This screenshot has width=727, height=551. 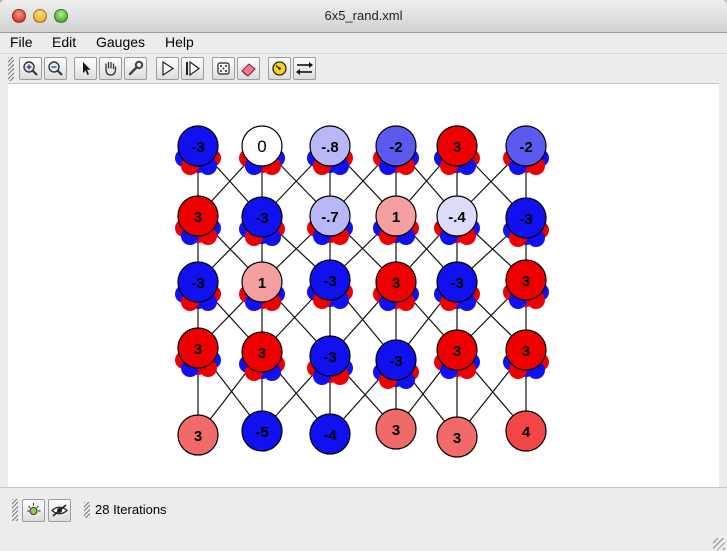 I want to click on zoom-in-icon, so click(x=30, y=68).